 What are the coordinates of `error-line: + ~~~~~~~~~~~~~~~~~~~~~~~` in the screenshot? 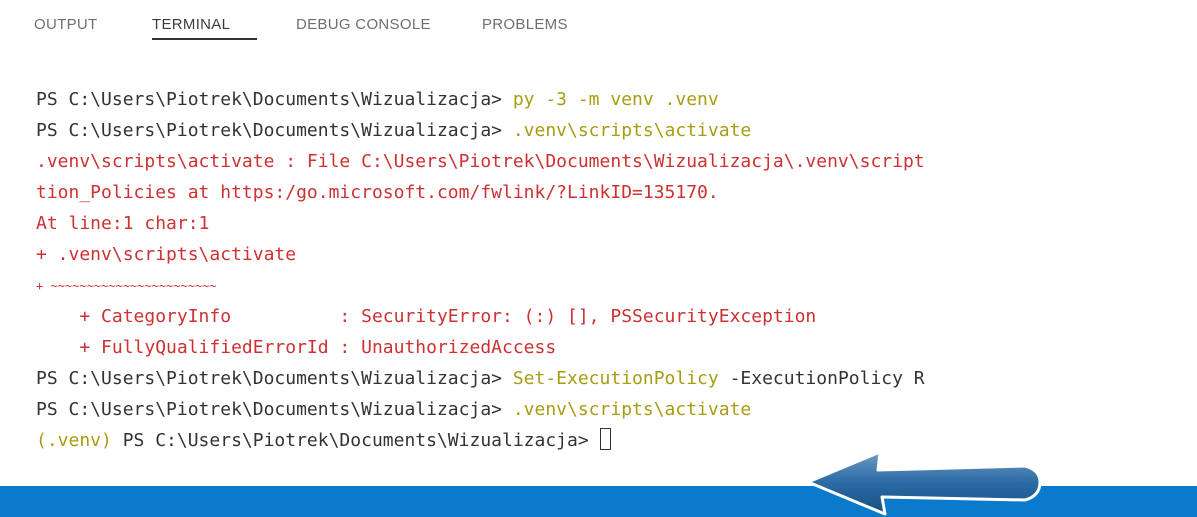 It's located at (126, 286).